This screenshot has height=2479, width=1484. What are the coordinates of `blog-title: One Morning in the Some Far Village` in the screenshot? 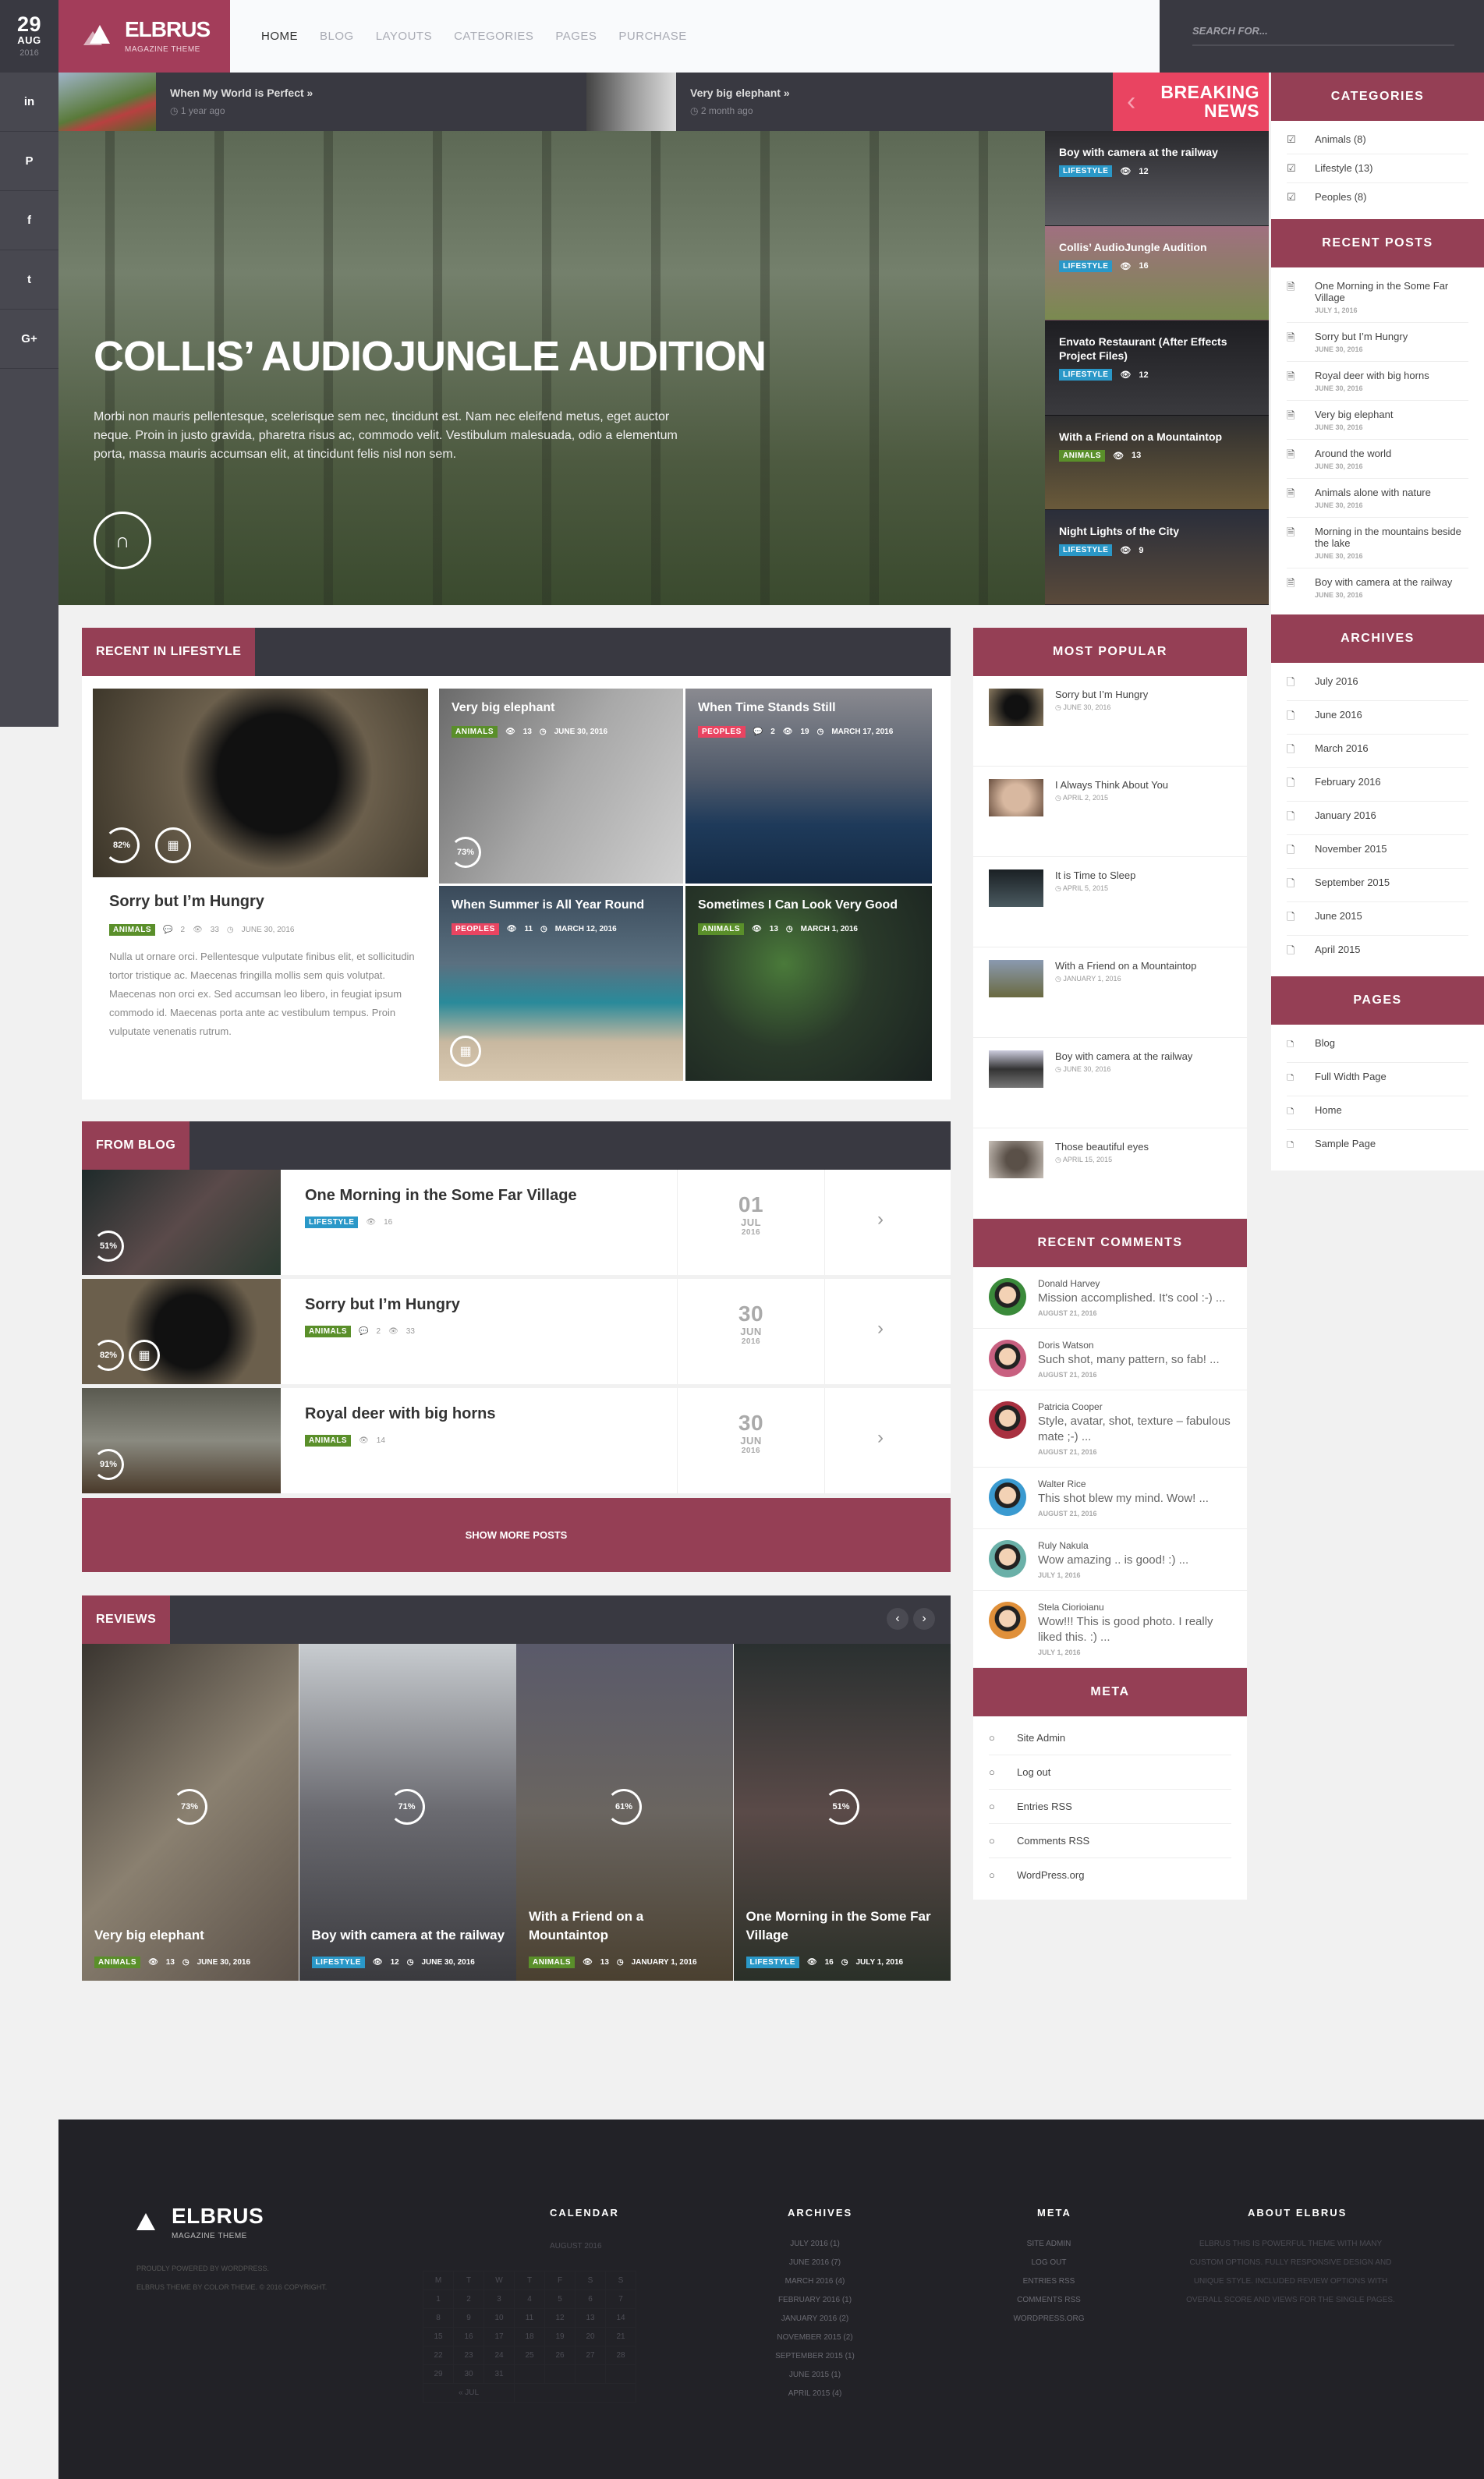 It's located at (441, 1196).